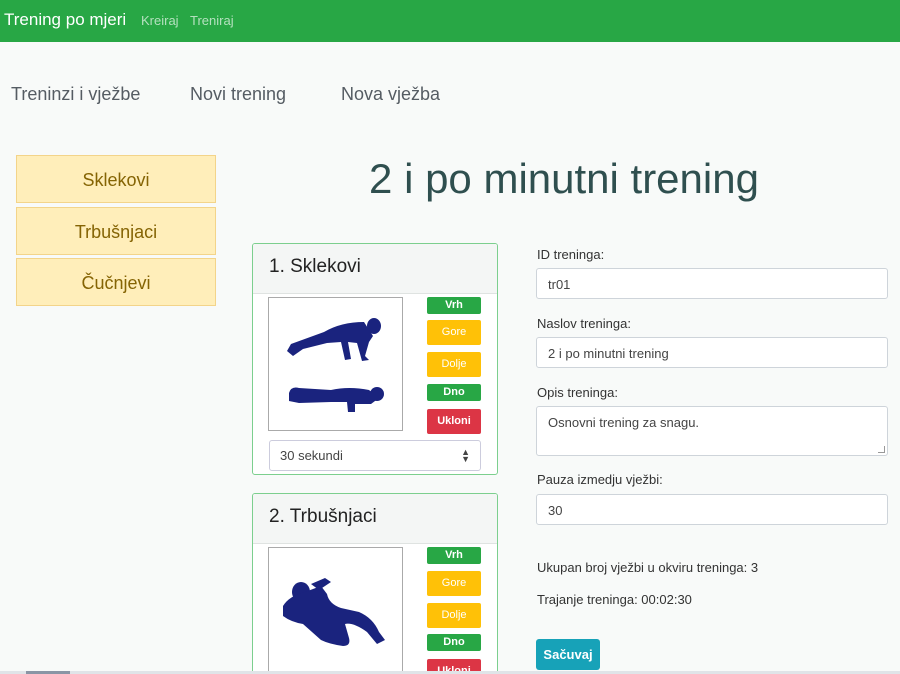 The width and height of the screenshot is (900, 674). Describe the element at coordinates (65, 20) in the screenshot. I see `brand-link: Trening po mjeri` at that location.